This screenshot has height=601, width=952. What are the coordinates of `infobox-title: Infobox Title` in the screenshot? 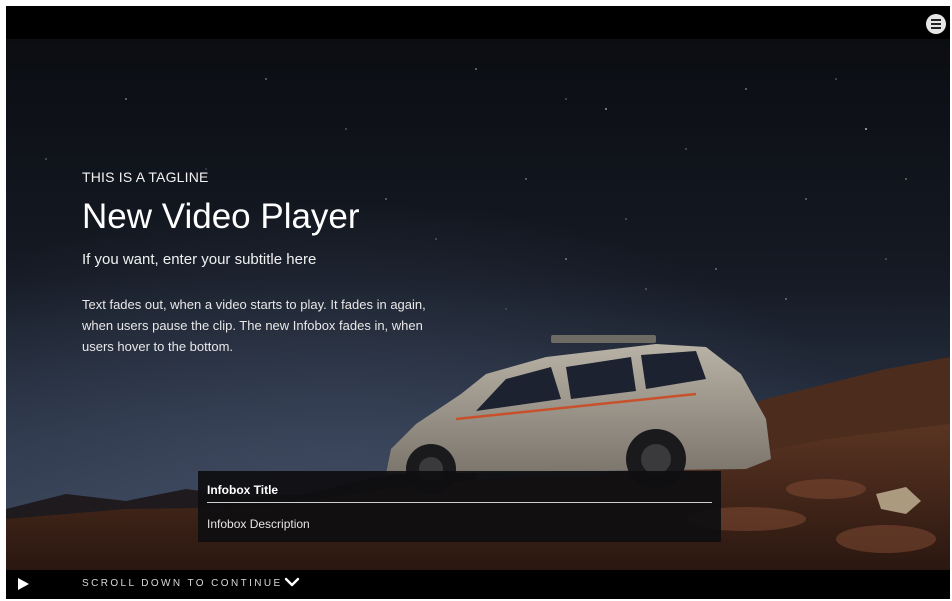 It's located at (243, 490).